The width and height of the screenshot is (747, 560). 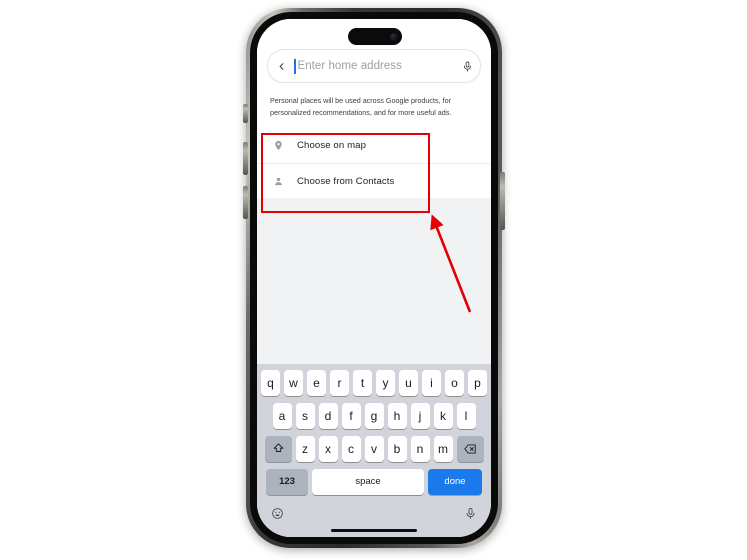 I want to click on options-list: Choose on map Choose from Contacts, so click(x=374, y=163).